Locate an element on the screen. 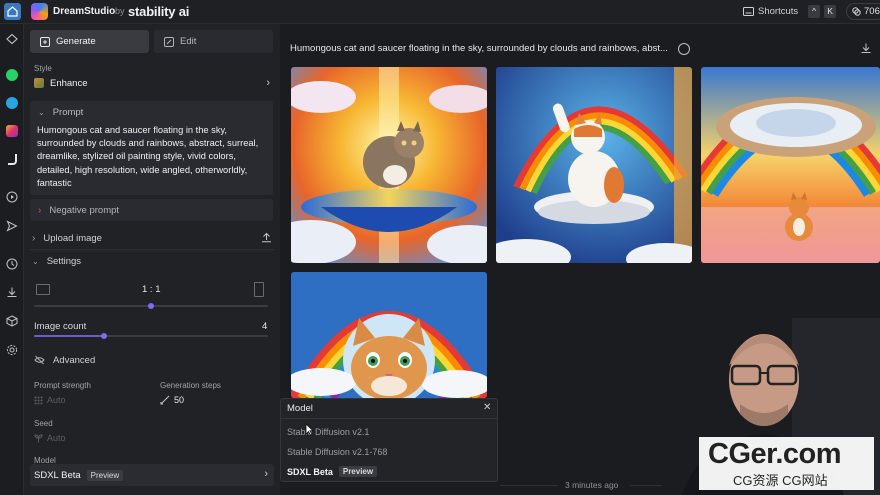 Image resolution: width=880 pixels, height=495 pixels. settings-section: ⌄ Settings is located at coordinates (152, 261).